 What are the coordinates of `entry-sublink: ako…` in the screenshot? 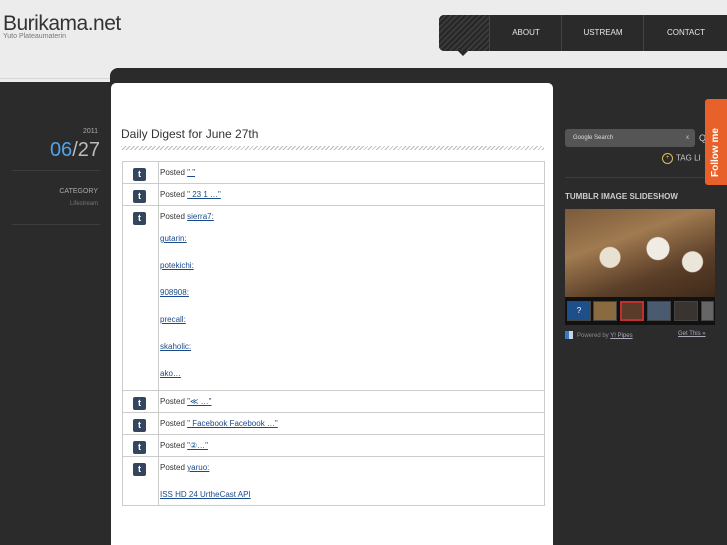 It's located at (170, 373).